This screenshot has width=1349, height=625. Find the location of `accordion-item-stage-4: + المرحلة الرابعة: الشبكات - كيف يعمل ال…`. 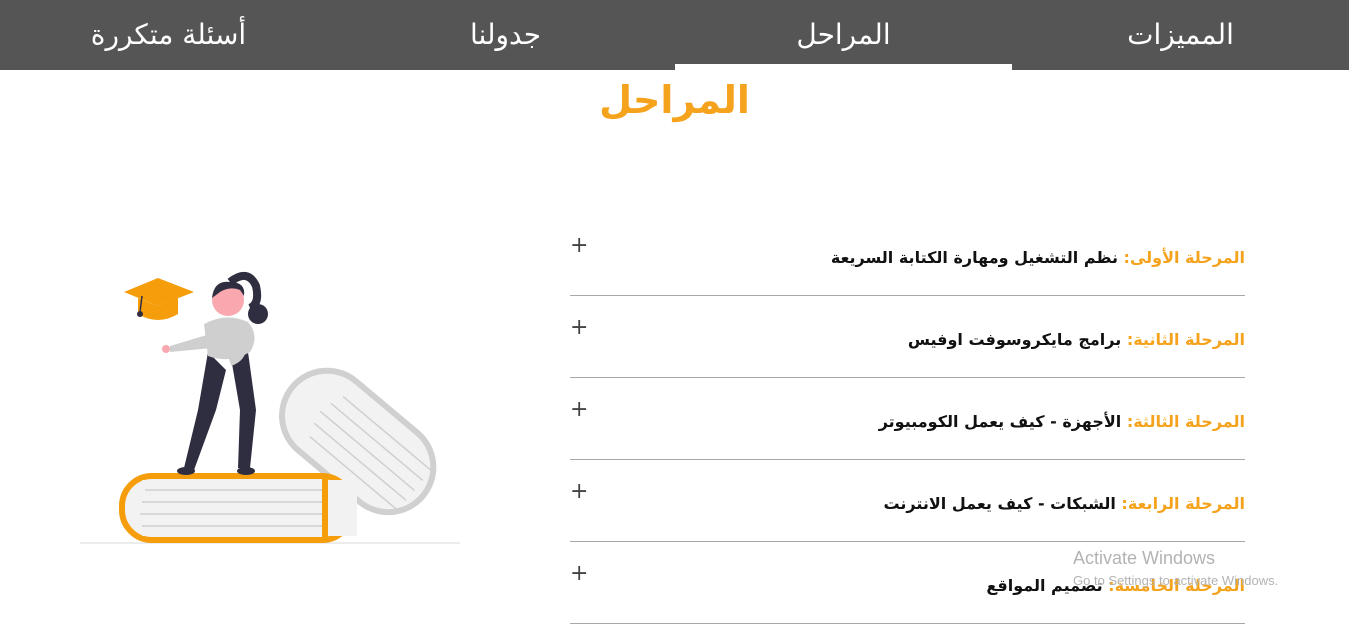

accordion-item-stage-4: + المرحلة الرابعة: الشبكات - كيف يعمل ال… is located at coordinates (907, 501).